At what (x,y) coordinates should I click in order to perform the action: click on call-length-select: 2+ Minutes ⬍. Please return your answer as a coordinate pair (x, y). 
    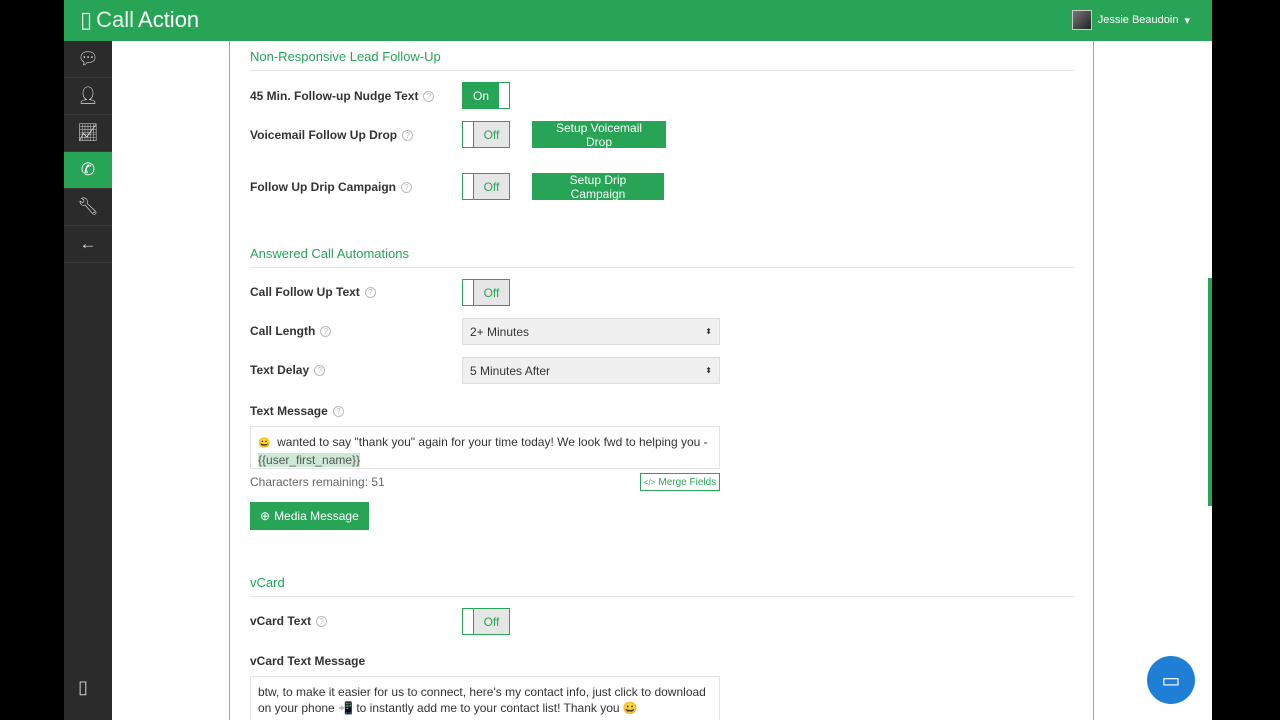
    Looking at the image, I should click on (591, 331).